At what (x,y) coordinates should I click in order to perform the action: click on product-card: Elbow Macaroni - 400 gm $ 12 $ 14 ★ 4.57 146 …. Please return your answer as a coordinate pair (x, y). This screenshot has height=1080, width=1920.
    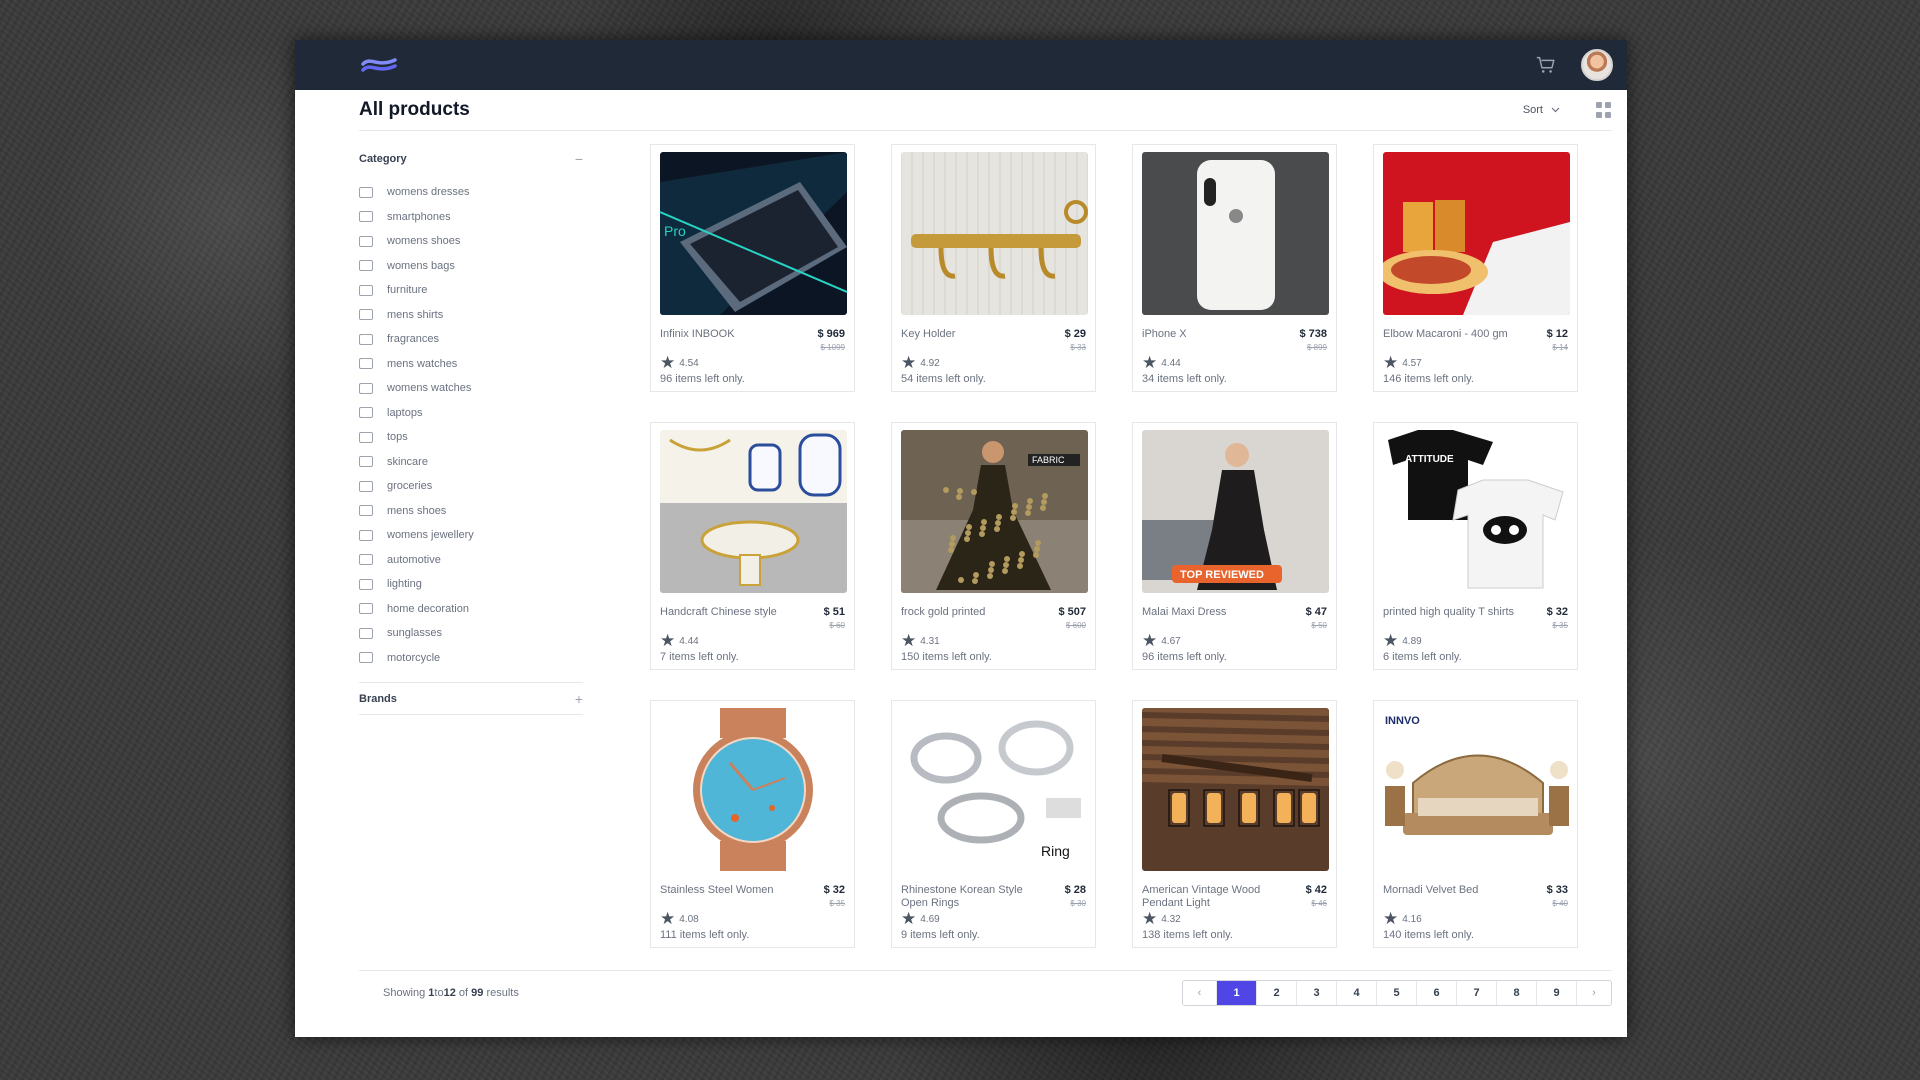
    Looking at the image, I should click on (1475, 268).